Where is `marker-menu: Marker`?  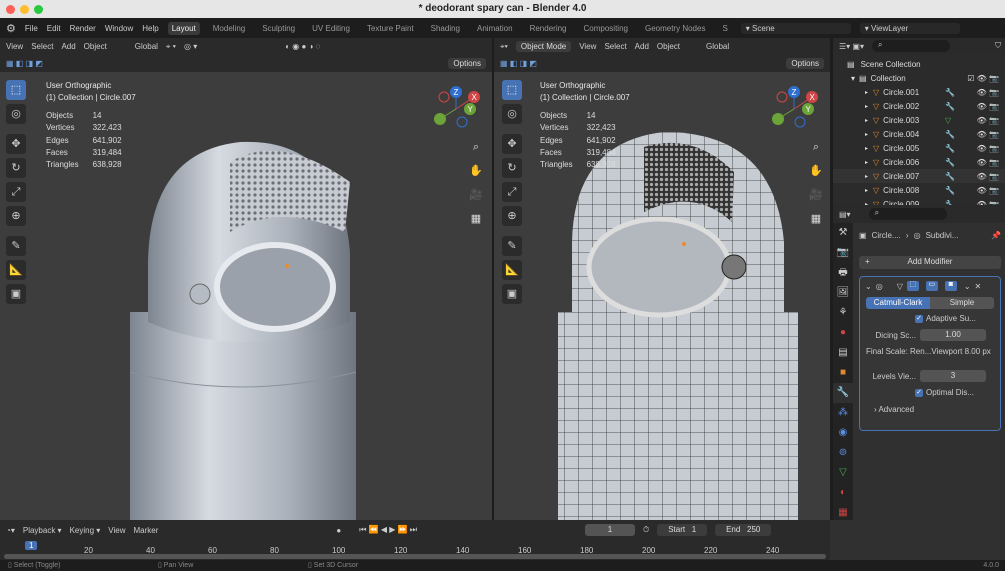
marker-menu: Marker is located at coordinates (146, 530).